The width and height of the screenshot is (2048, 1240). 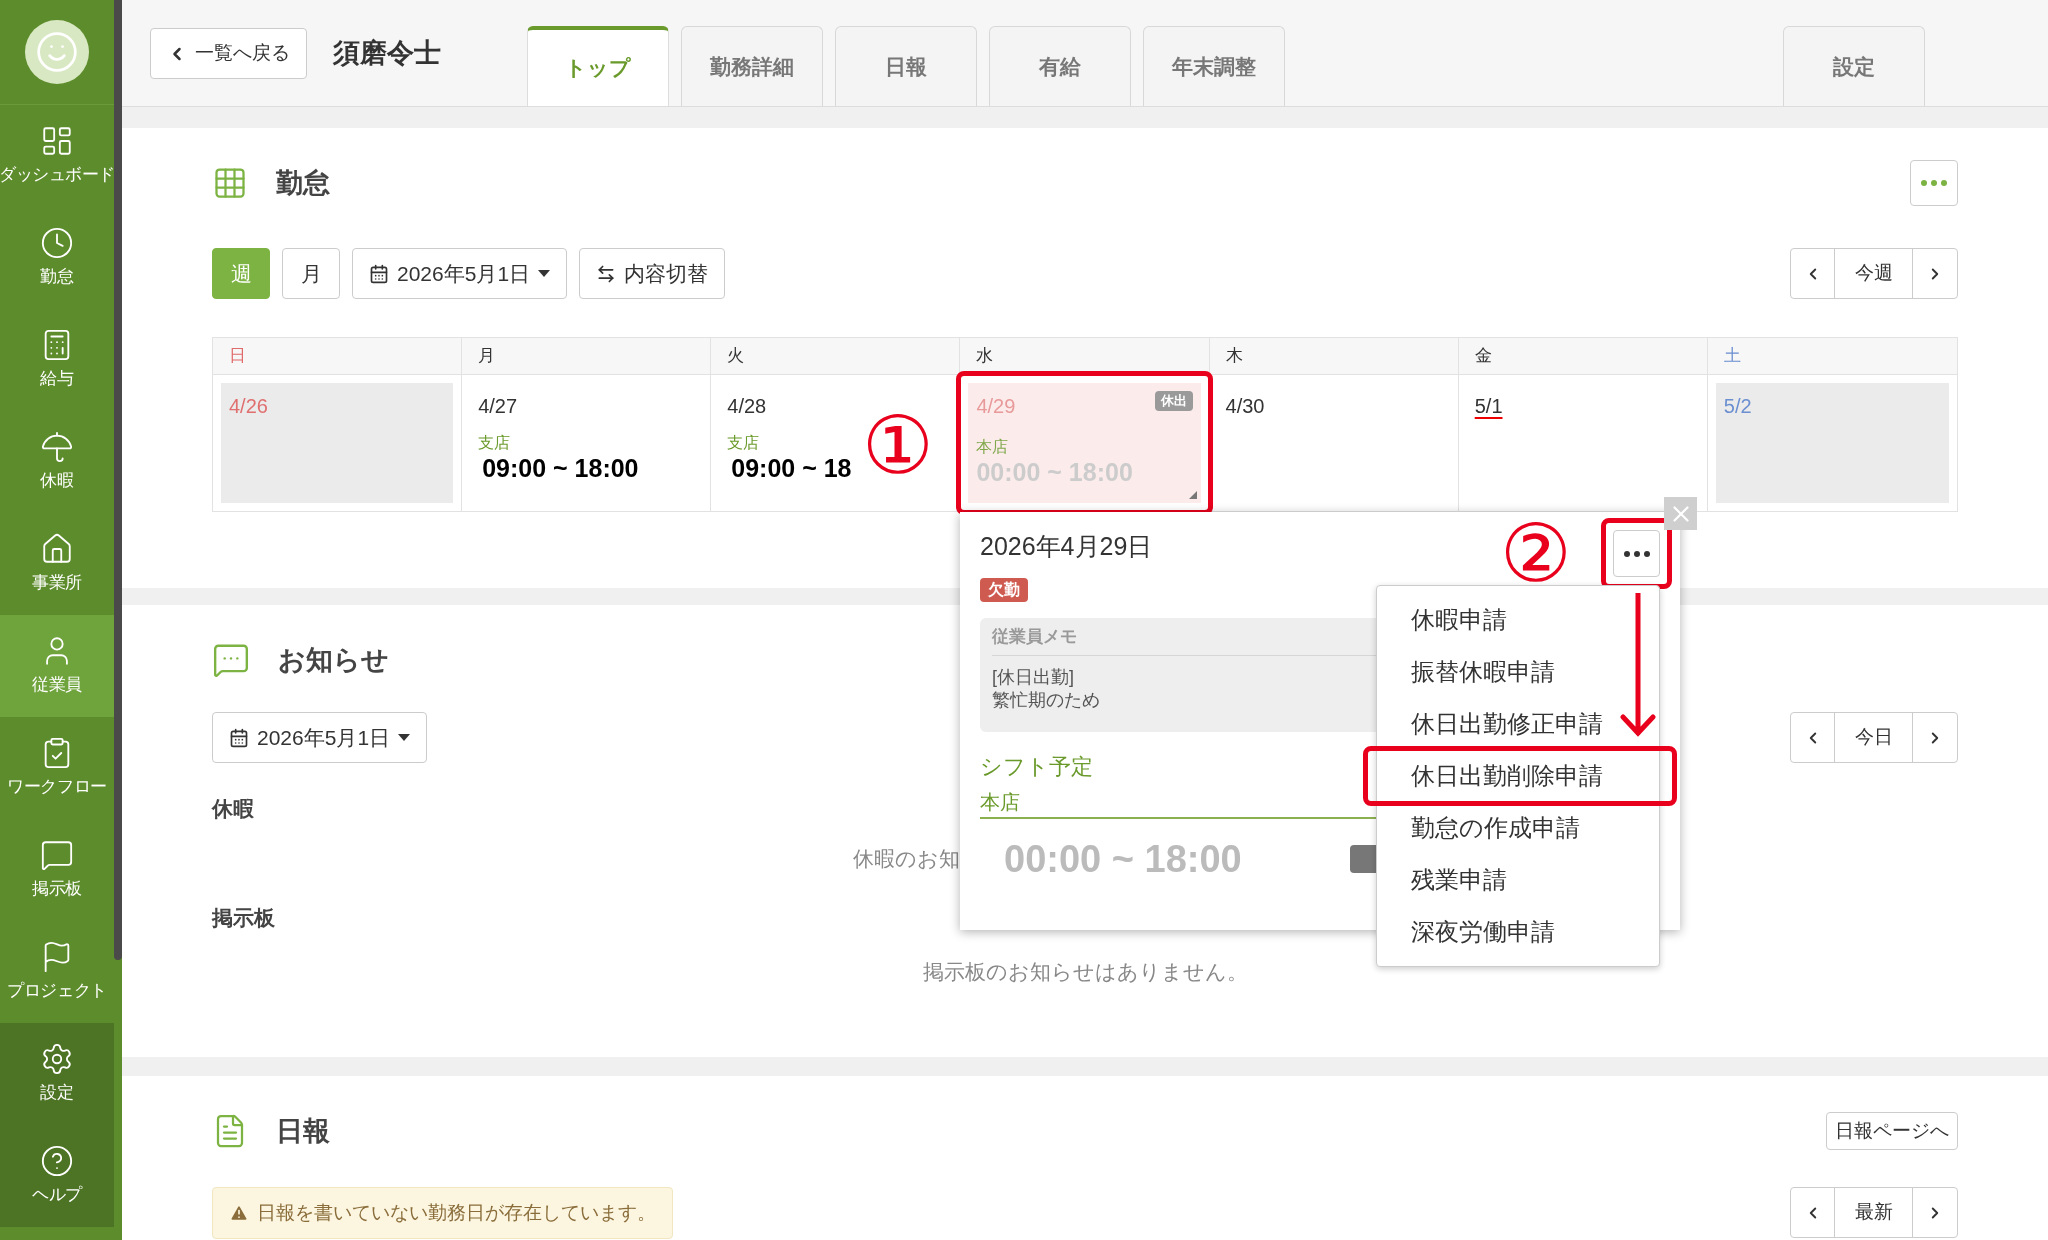 What do you see at coordinates (1518, 880) in the screenshot?
I see `menu-item: 残業申請` at bounding box center [1518, 880].